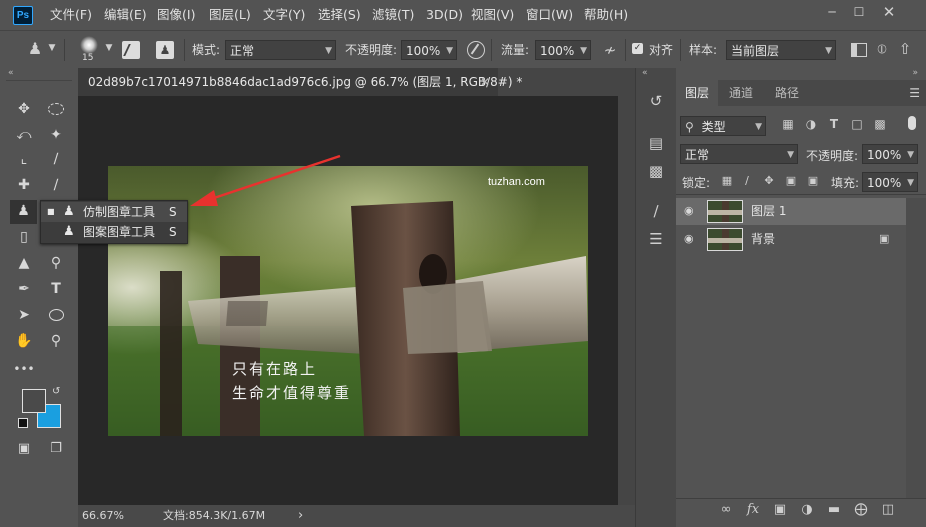 This screenshot has width=926, height=527. I want to click on new-layer-icon: ⨁, so click(861, 509).